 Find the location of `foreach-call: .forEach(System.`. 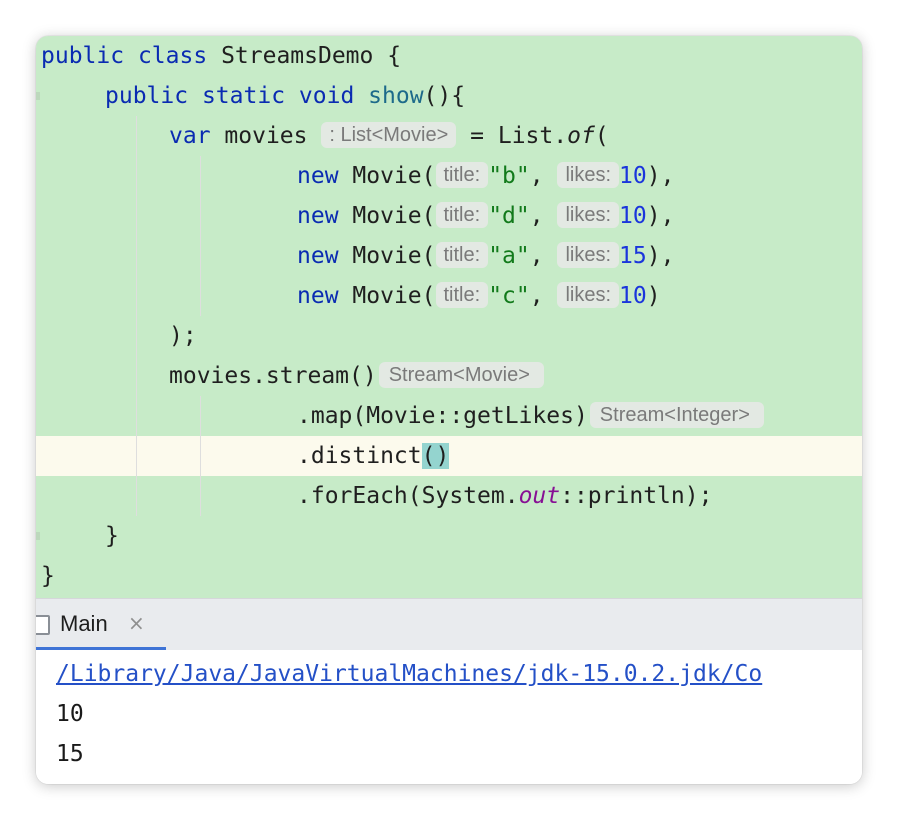

foreach-call: .forEach(System. is located at coordinates (408, 496).